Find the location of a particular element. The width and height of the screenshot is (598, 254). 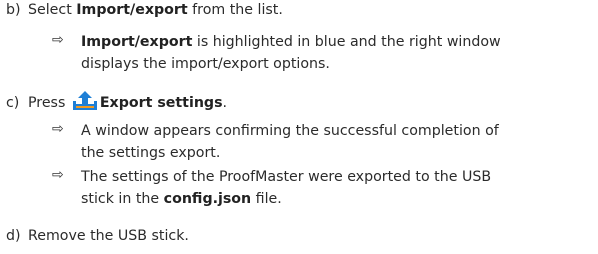

result-line2: the settings export. is located at coordinates (151, 153).